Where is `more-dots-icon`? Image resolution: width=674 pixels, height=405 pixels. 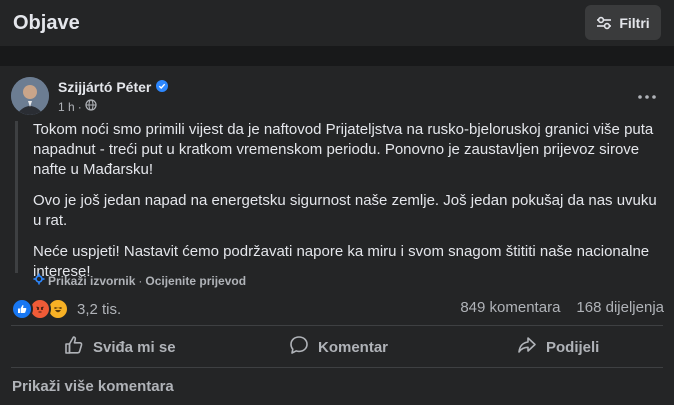
more-dots-icon is located at coordinates (647, 95).